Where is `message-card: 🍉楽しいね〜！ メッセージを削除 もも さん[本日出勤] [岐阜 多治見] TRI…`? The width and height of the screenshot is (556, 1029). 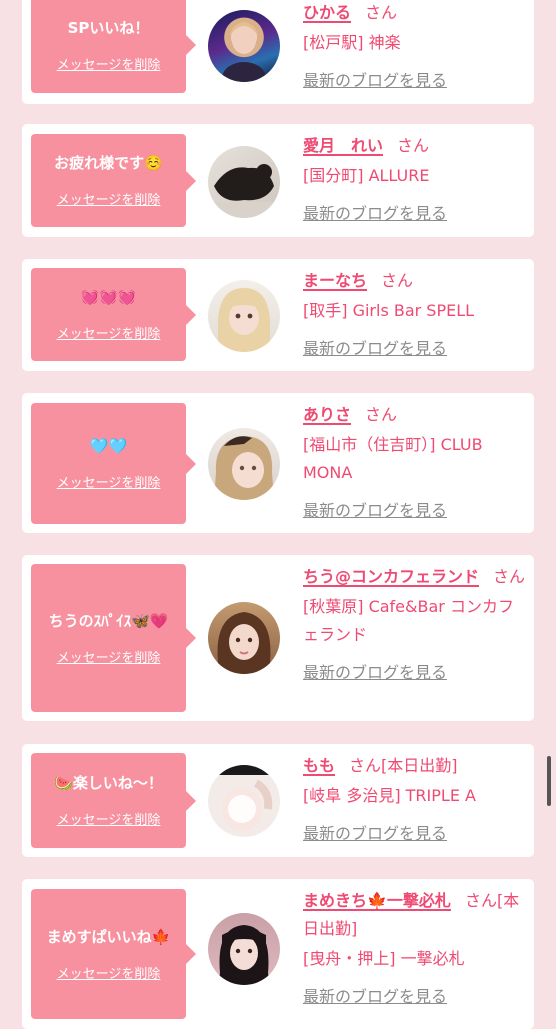
message-card: 🍉楽しいね〜！ メッセージを削除 もも さん[本日出勤] [岐阜 多治見] TRI… is located at coordinates (278, 800).